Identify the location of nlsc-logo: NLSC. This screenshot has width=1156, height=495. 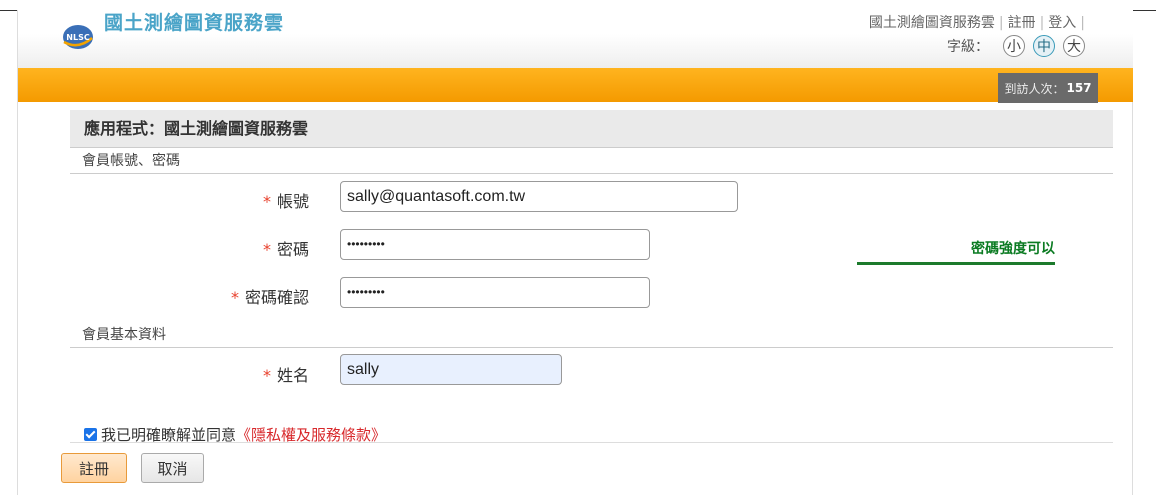
(78, 37).